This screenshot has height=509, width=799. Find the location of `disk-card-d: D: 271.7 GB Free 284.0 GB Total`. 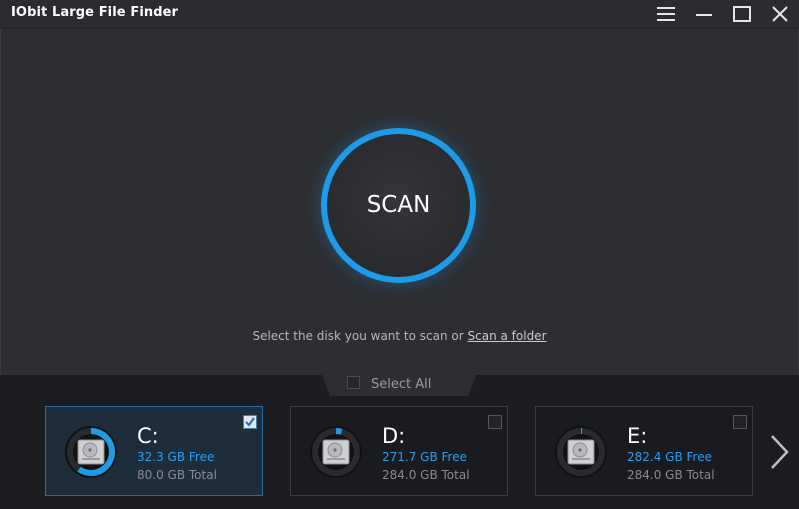

disk-card-d: D: 271.7 GB Free 284.0 GB Total is located at coordinates (399, 451).